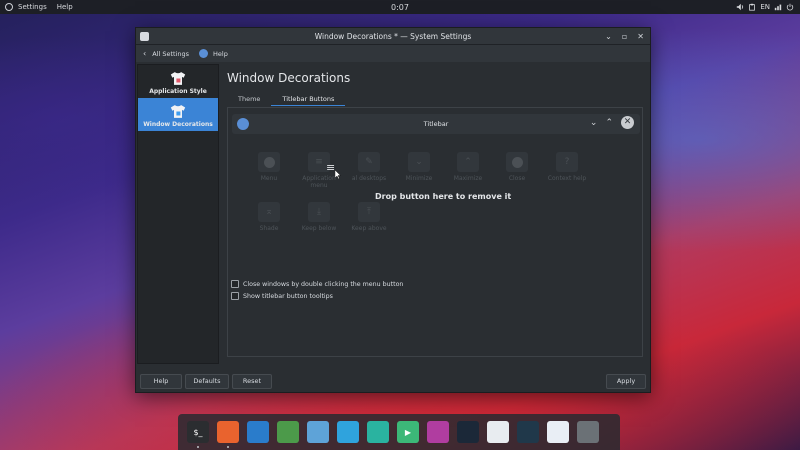 The height and width of the screenshot is (450, 800). I want to click on button-label: Keep above, so click(369, 228).